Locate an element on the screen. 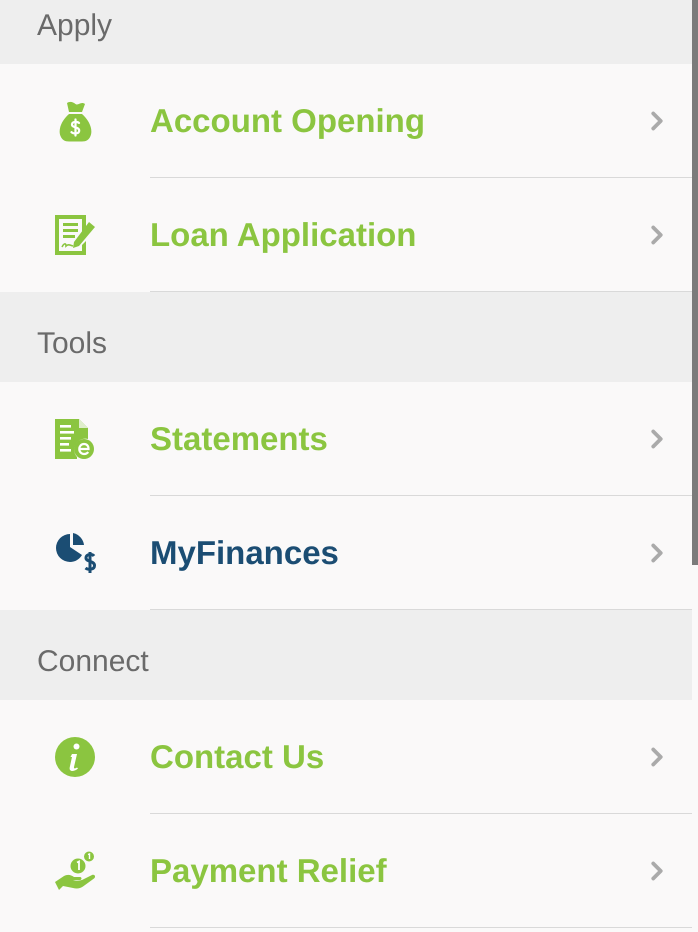  section-header: Connect is located at coordinates (346, 655).